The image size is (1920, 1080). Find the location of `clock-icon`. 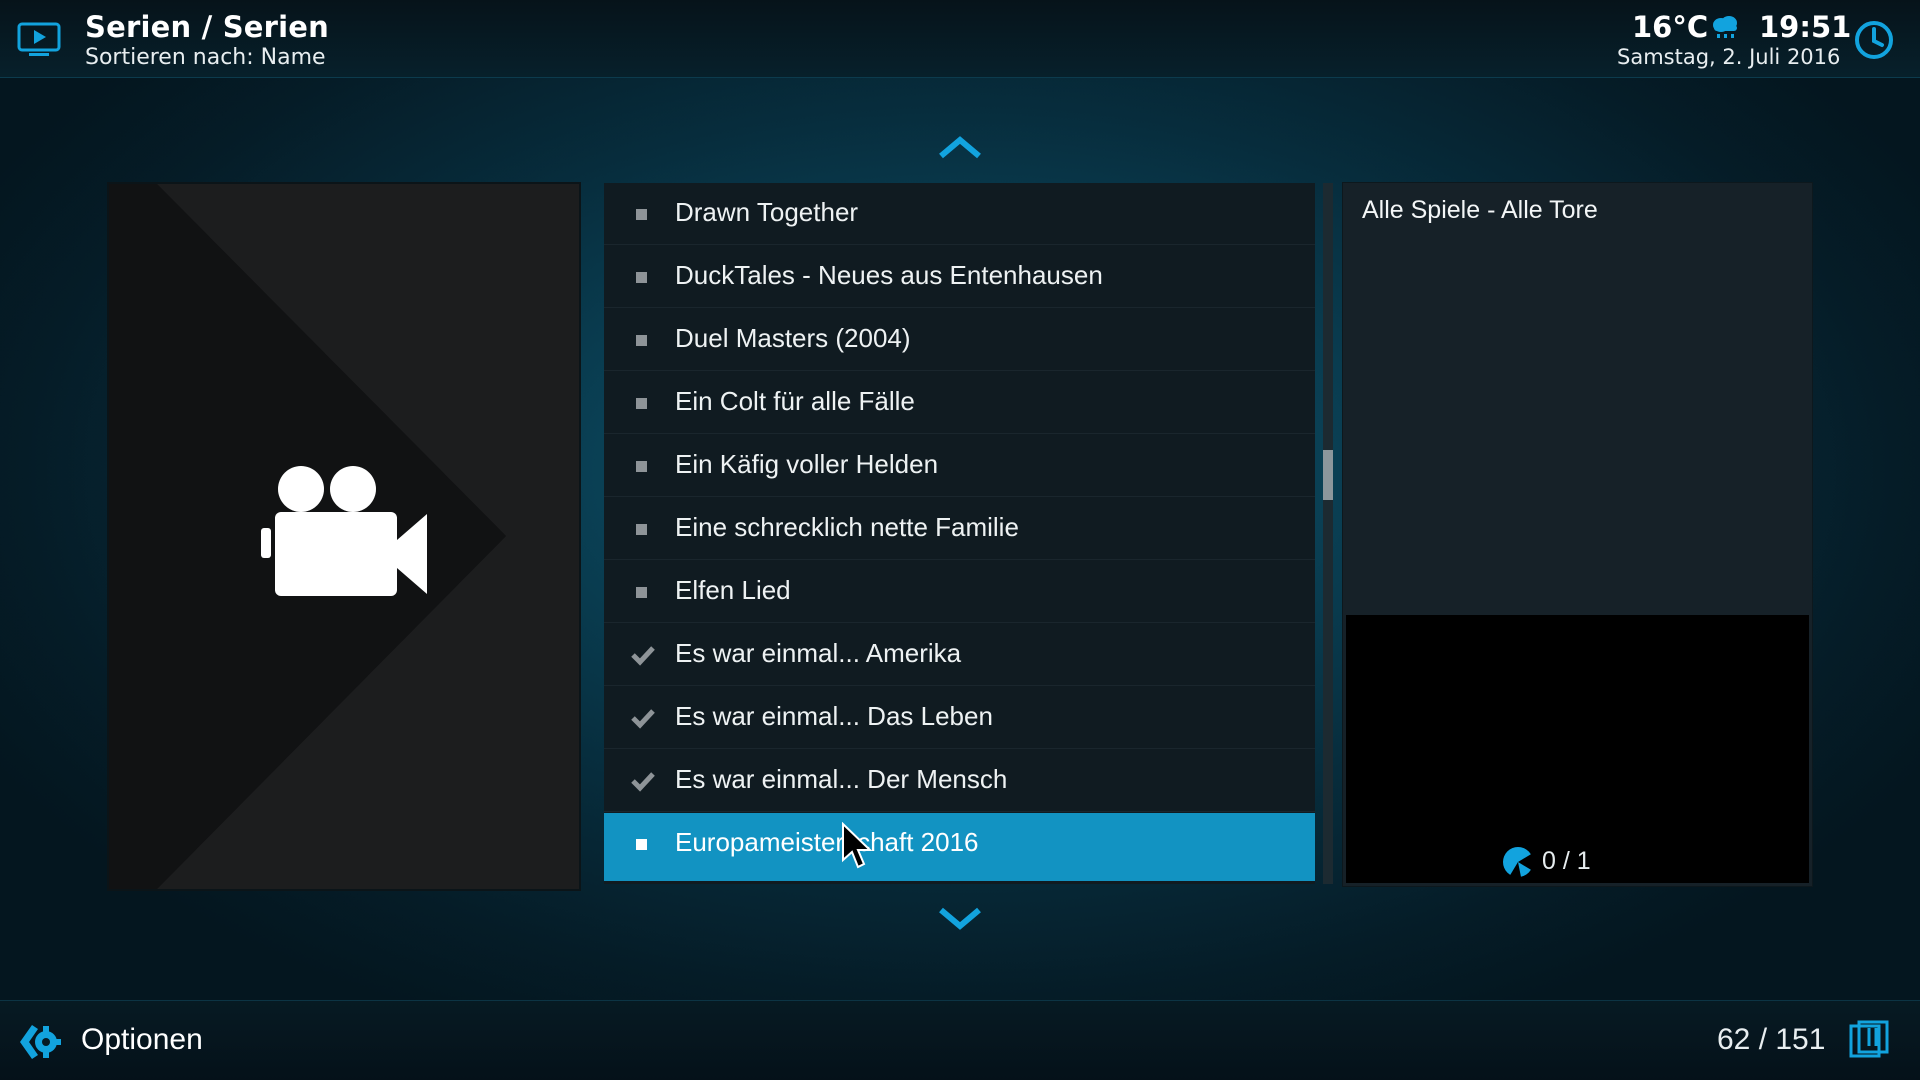

clock-icon is located at coordinates (1874, 40).